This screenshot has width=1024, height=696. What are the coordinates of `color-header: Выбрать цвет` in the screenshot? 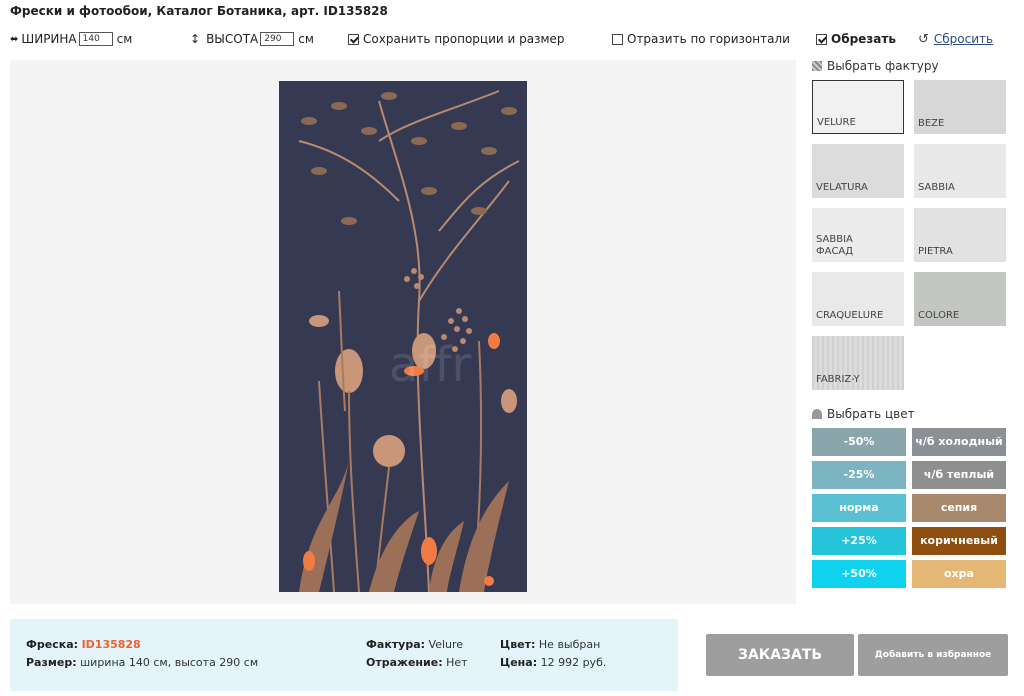 It's located at (863, 414).